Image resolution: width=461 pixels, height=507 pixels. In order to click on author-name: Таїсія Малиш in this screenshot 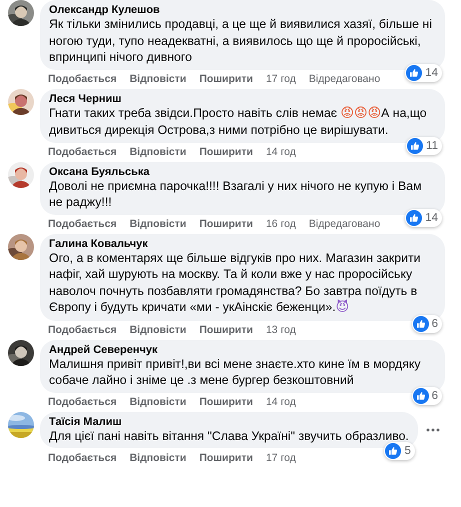, I will do `click(229, 422)`.